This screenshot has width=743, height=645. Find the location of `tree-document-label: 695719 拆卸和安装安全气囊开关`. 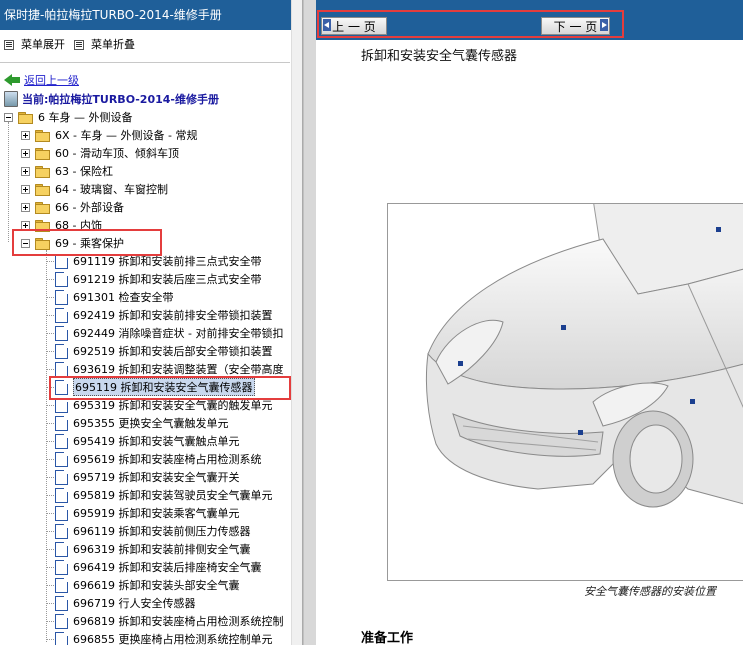

tree-document-label: 695719 拆卸和安装安全气囊开关 is located at coordinates (156, 477).